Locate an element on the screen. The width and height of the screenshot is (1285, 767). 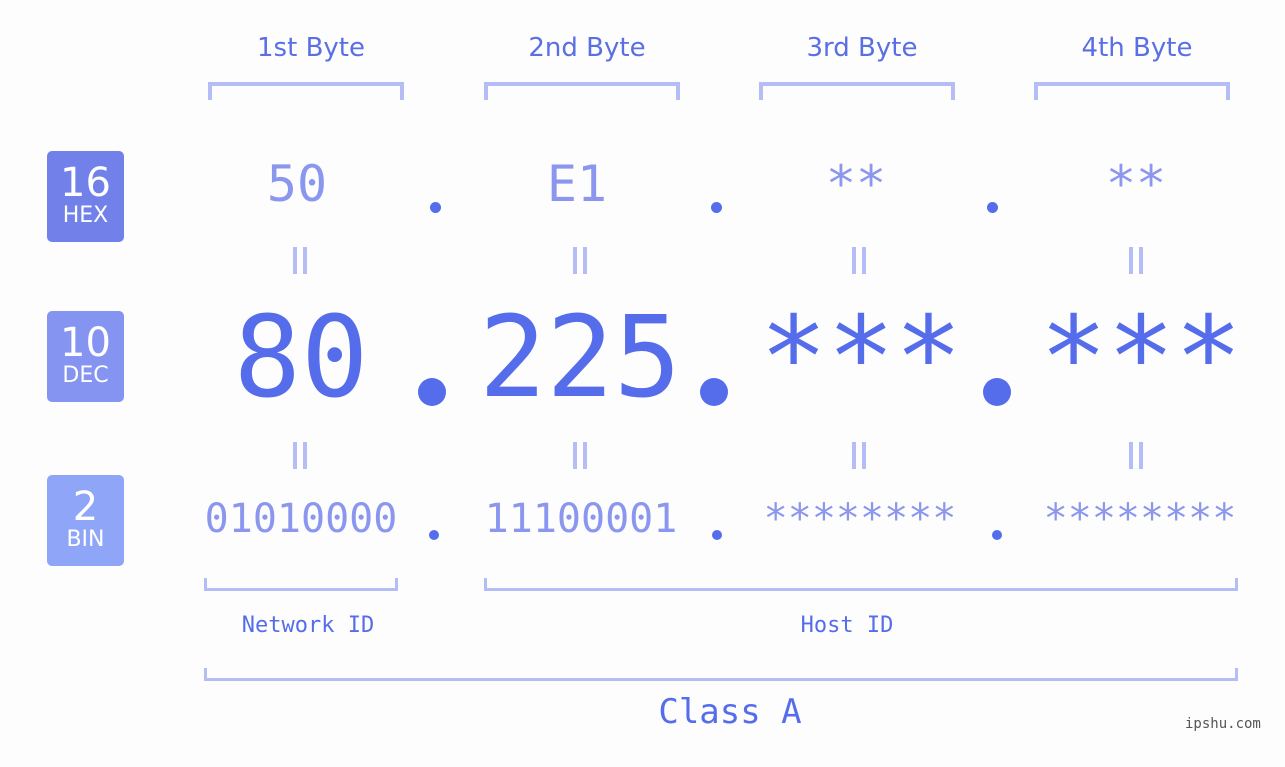
byte-header-4: 4th Byte is located at coordinates (1137, 48).